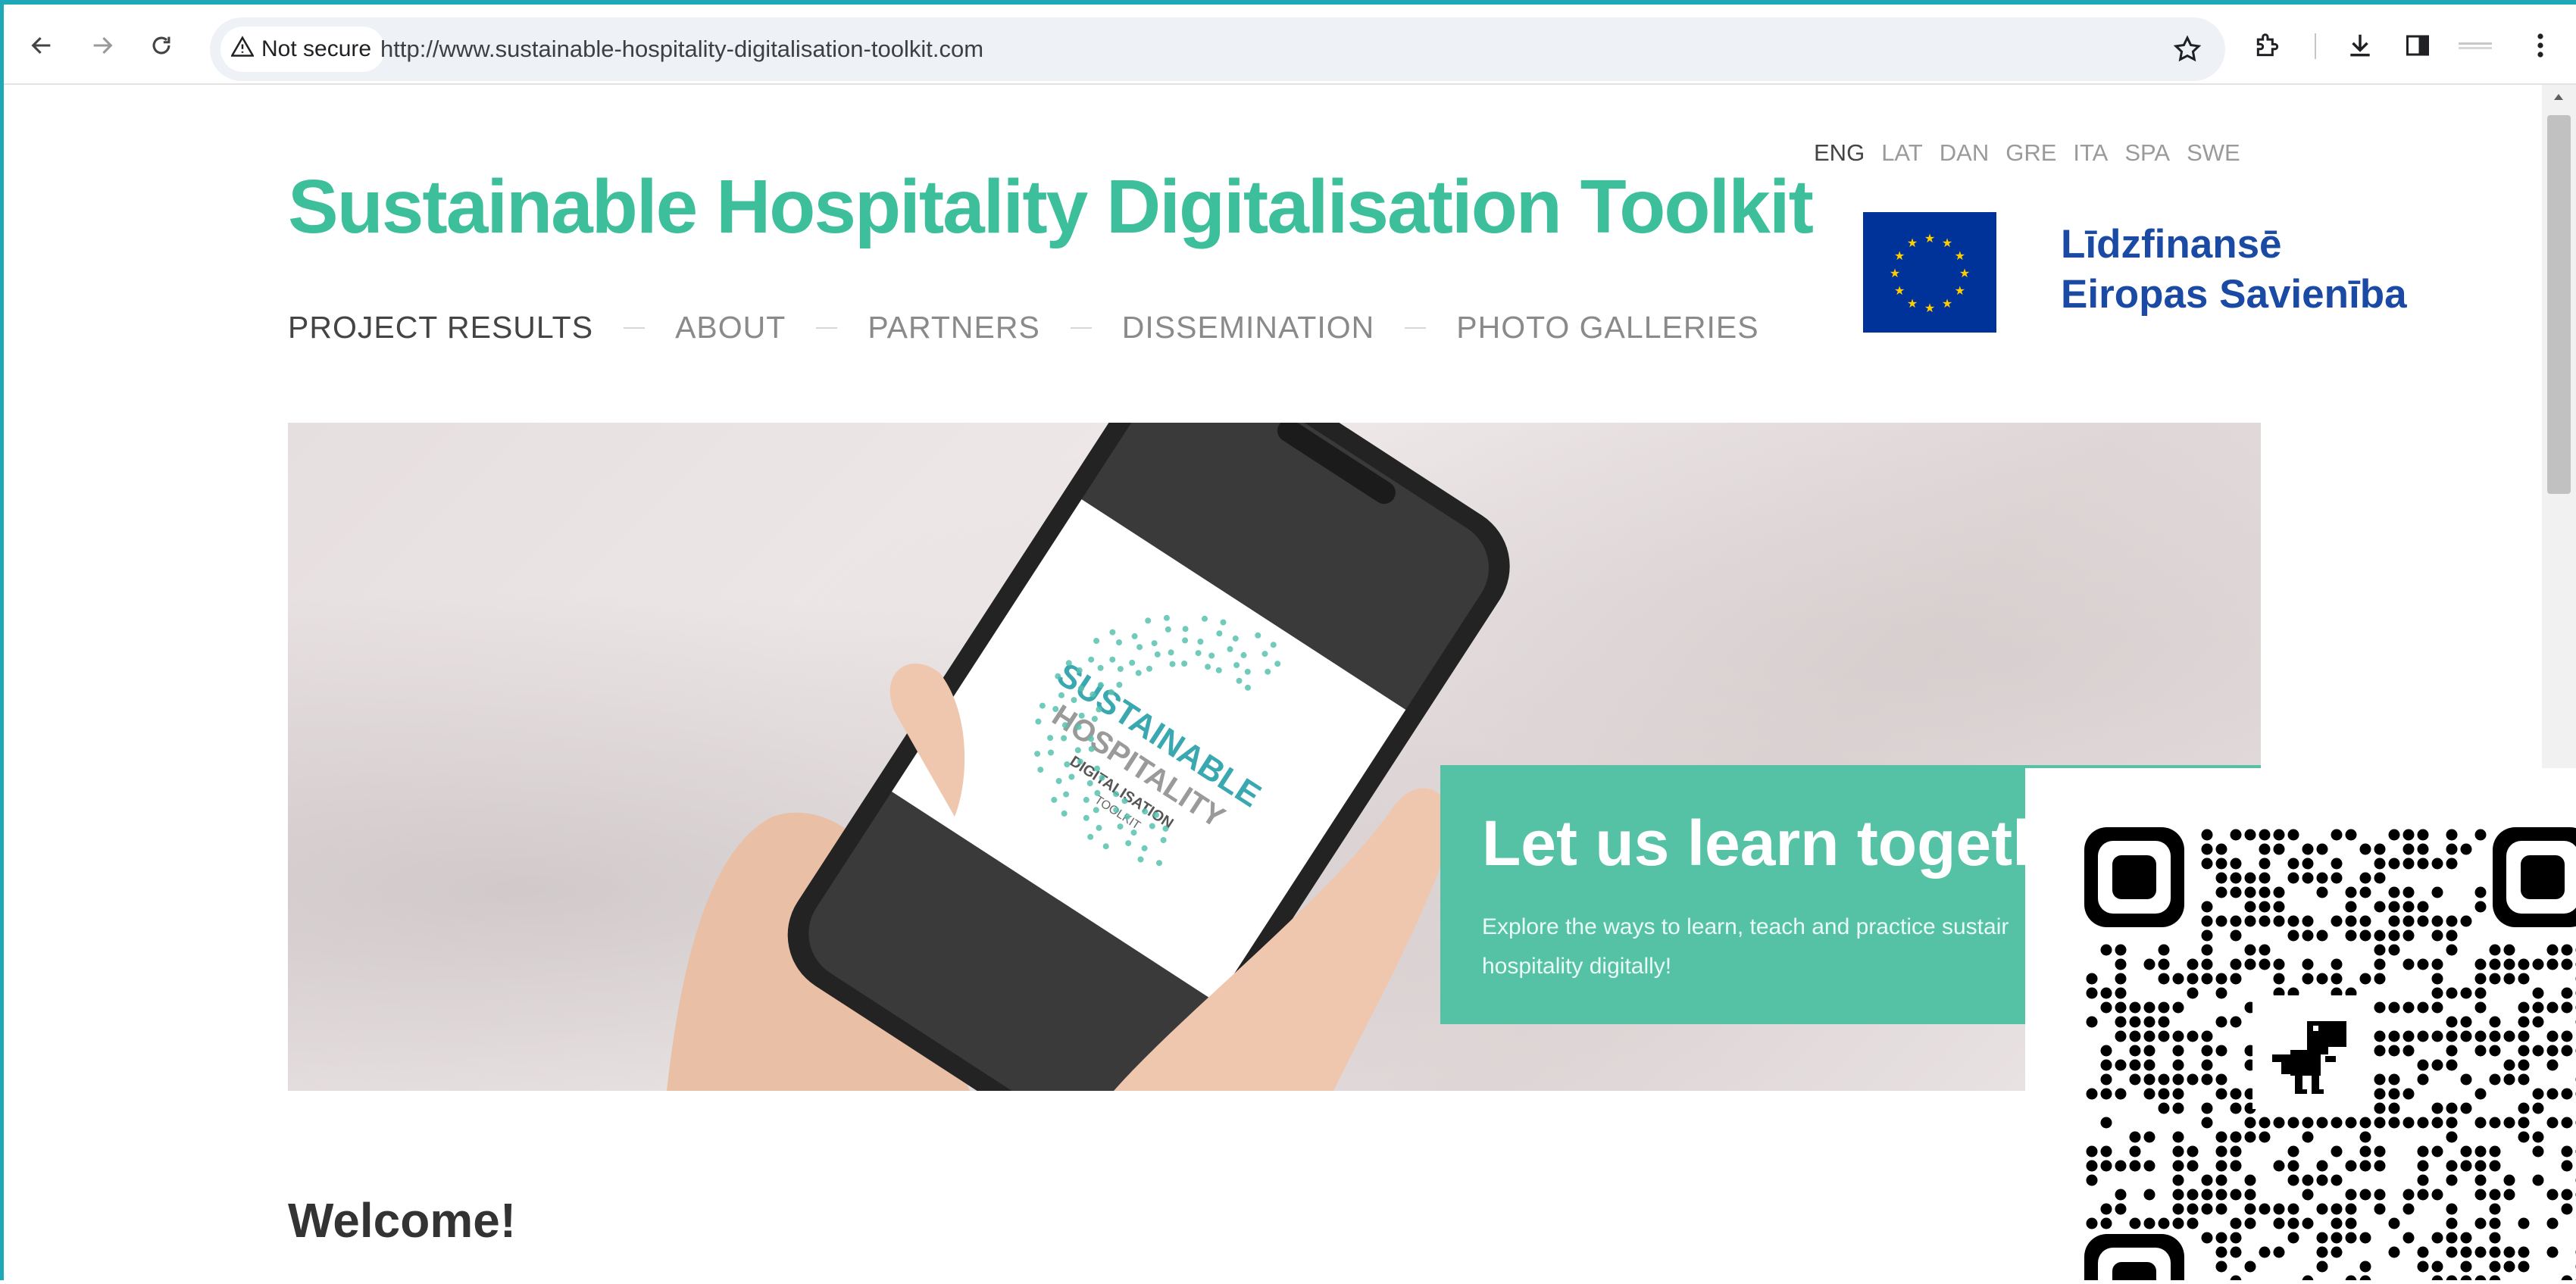  Describe the element at coordinates (2475, 45) in the screenshot. I see `profile-icon` at that location.